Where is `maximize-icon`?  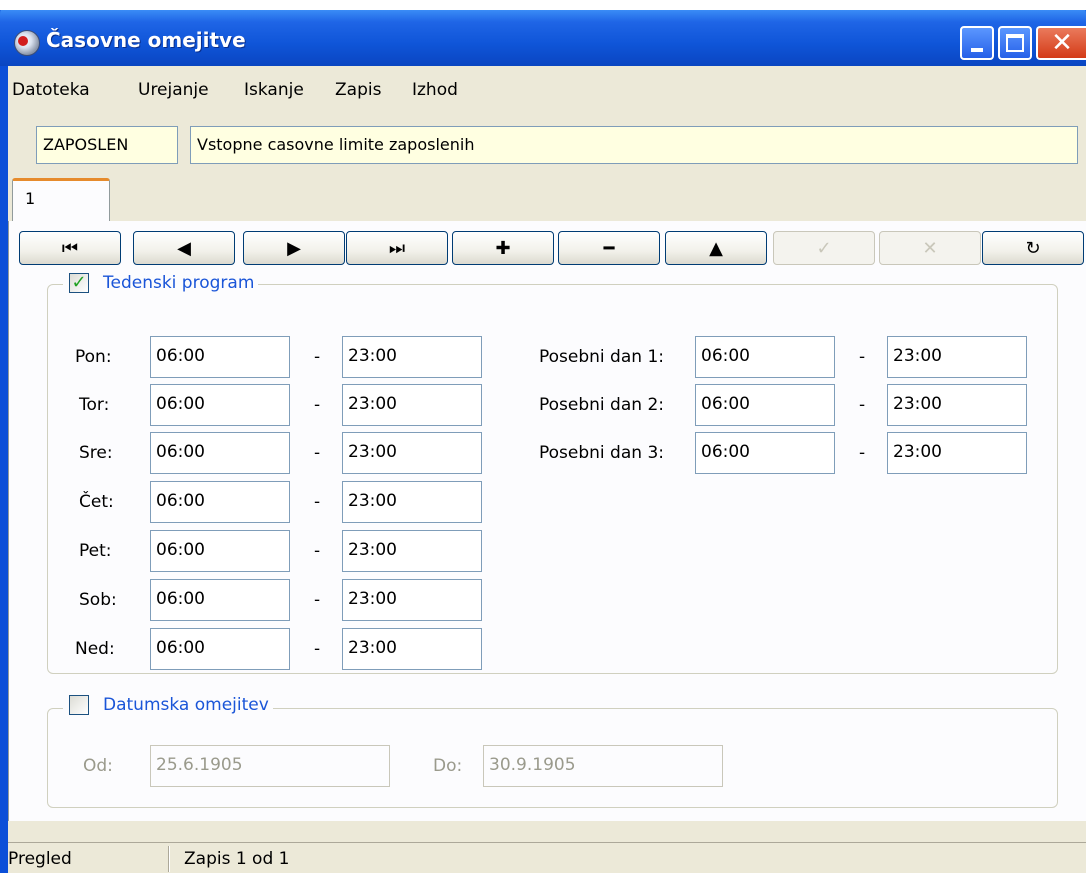 maximize-icon is located at coordinates (1015, 43).